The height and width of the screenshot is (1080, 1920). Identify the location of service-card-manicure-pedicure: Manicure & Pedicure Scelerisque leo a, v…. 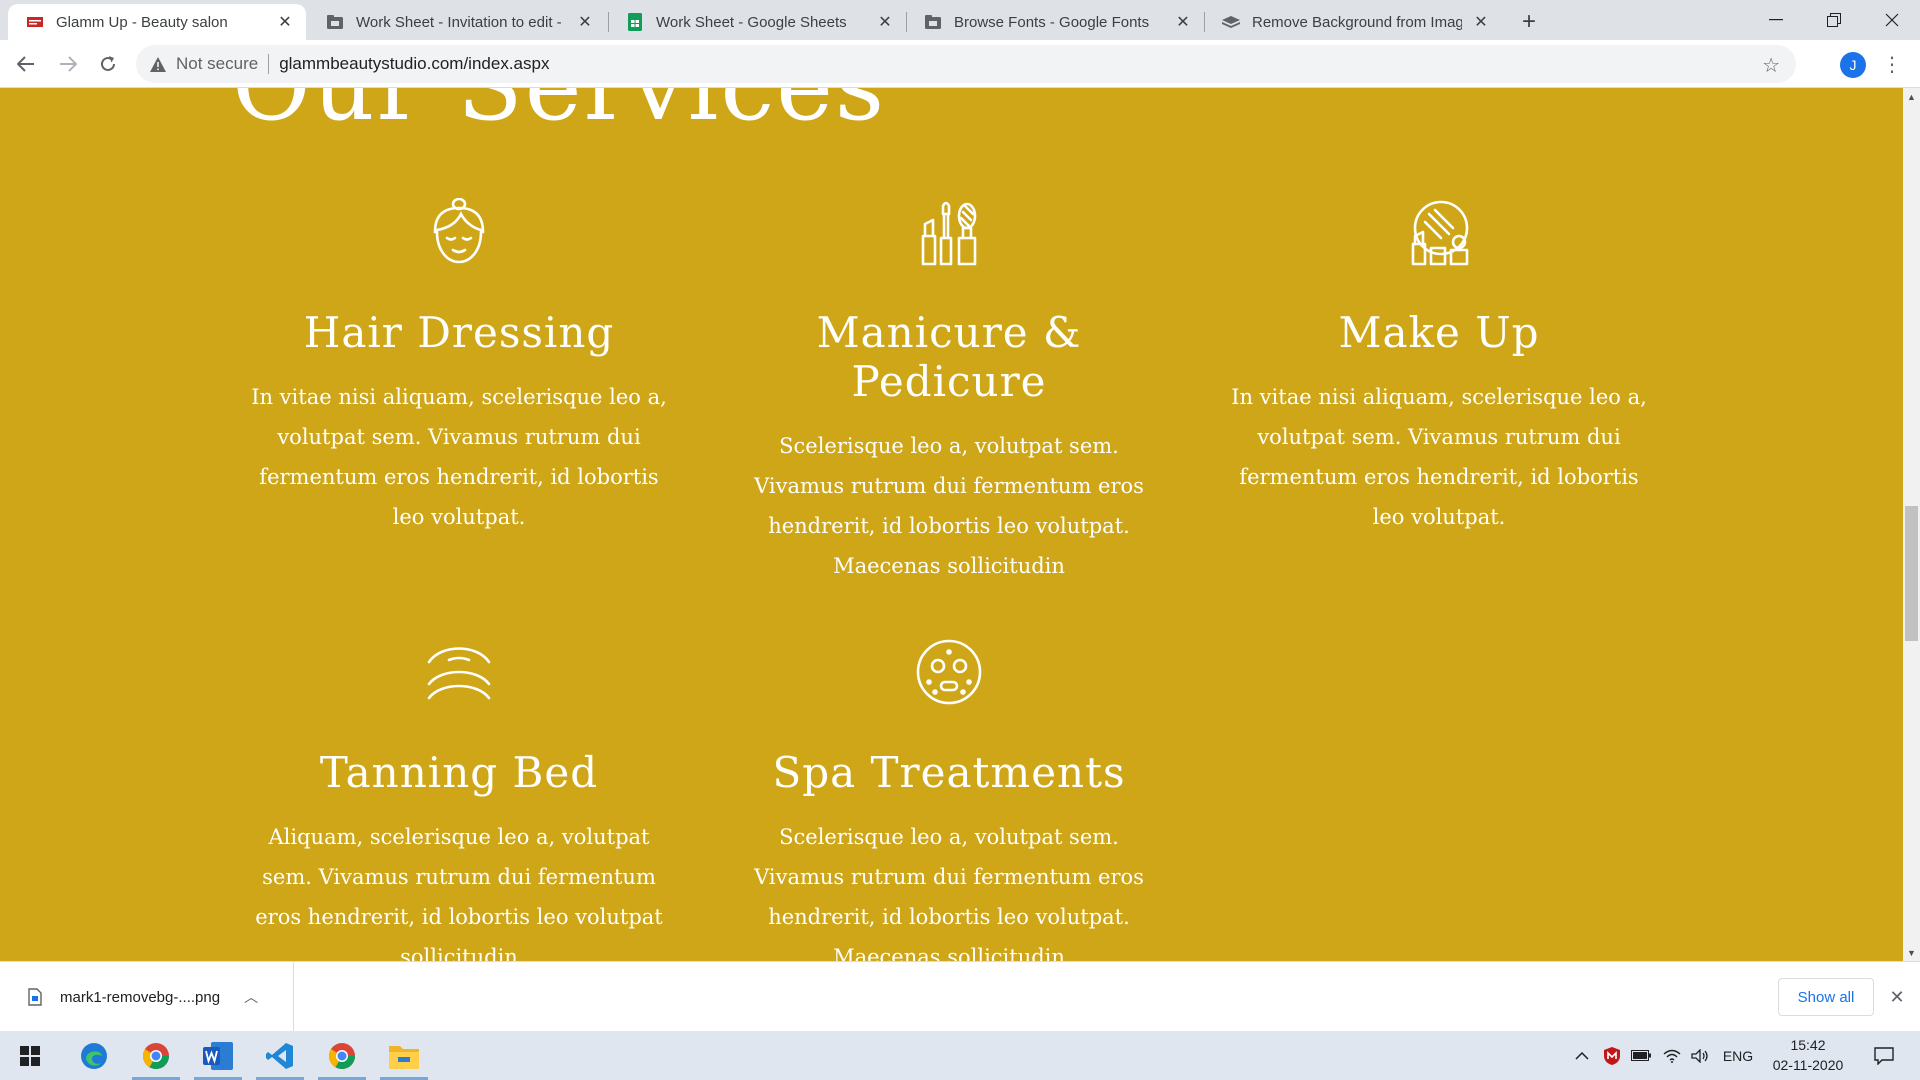
(949, 392).